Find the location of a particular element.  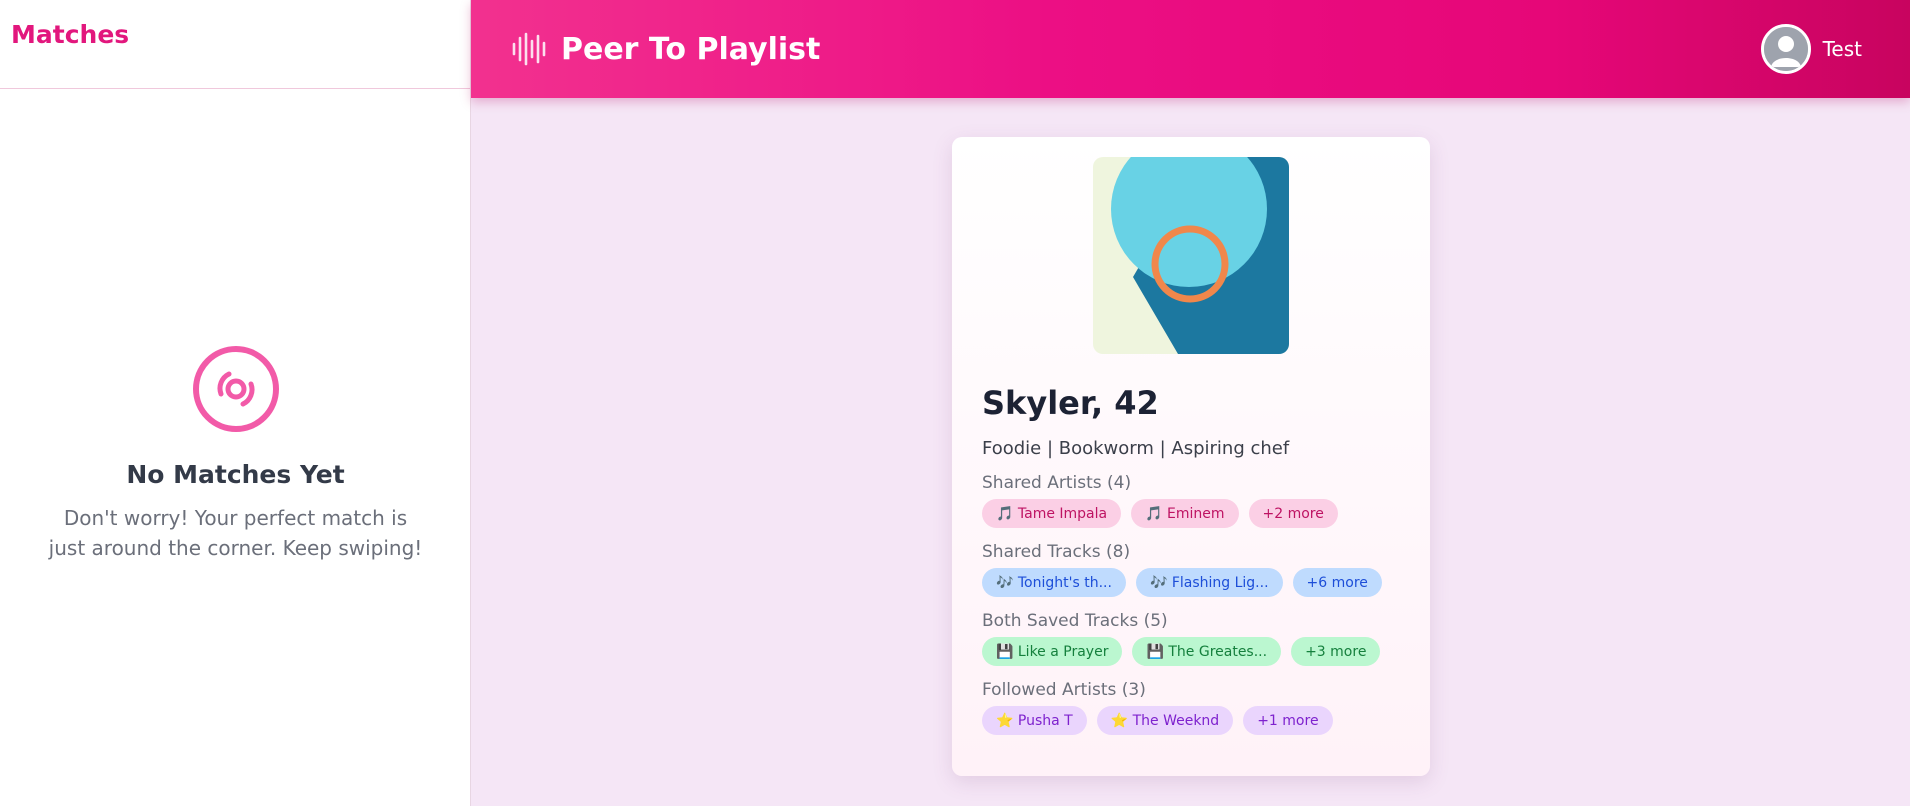

chip-list: 🎵 Tame Impala 🎵 Eminem +2 more is located at coordinates (1191, 513).